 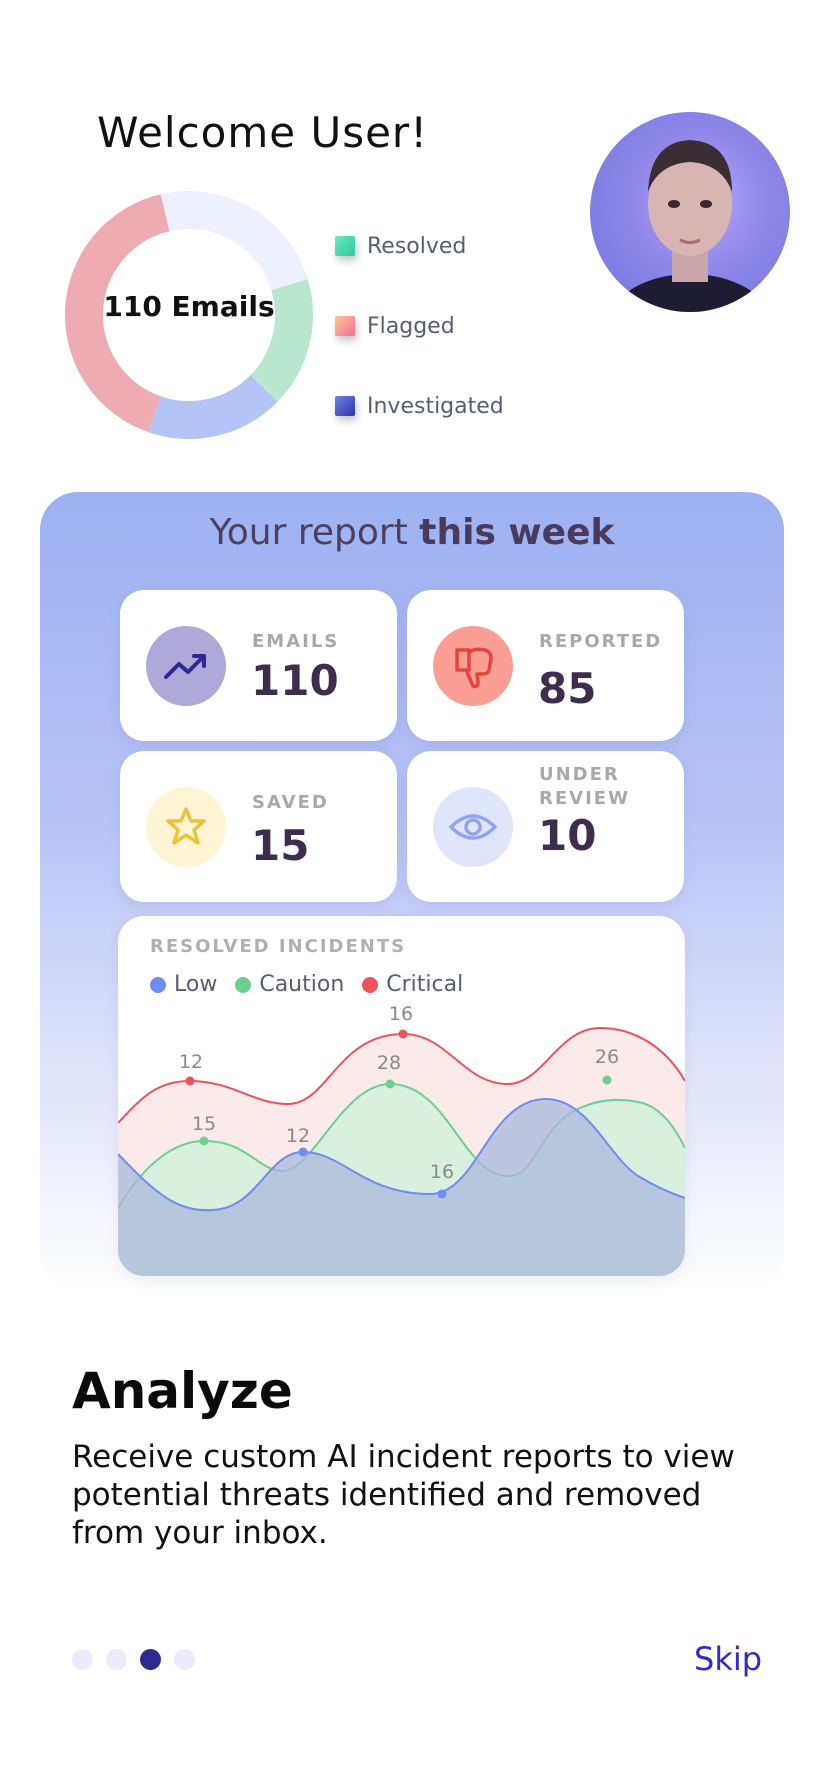 What do you see at coordinates (389, 1063) in the screenshot?
I see `data-label: 28` at bounding box center [389, 1063].